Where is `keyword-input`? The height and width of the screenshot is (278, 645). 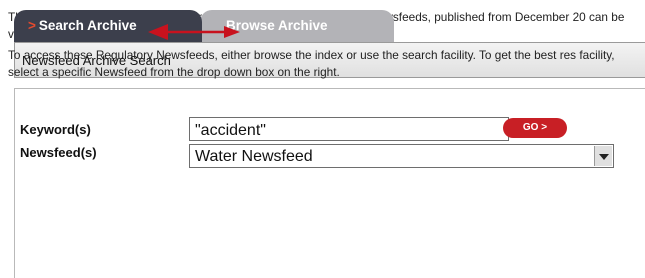 keyword-input is located at coordinates (349, 129).